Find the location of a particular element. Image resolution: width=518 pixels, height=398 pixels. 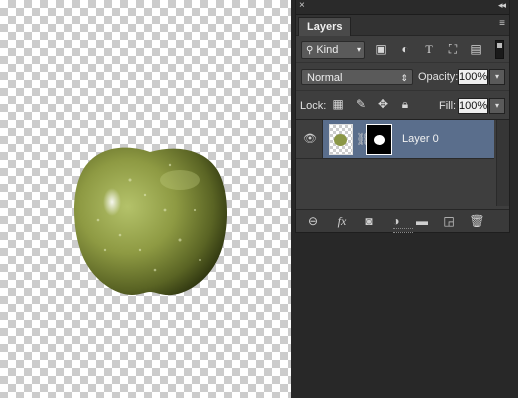

fill-label: Fill: is located at coordinates (448, 106).